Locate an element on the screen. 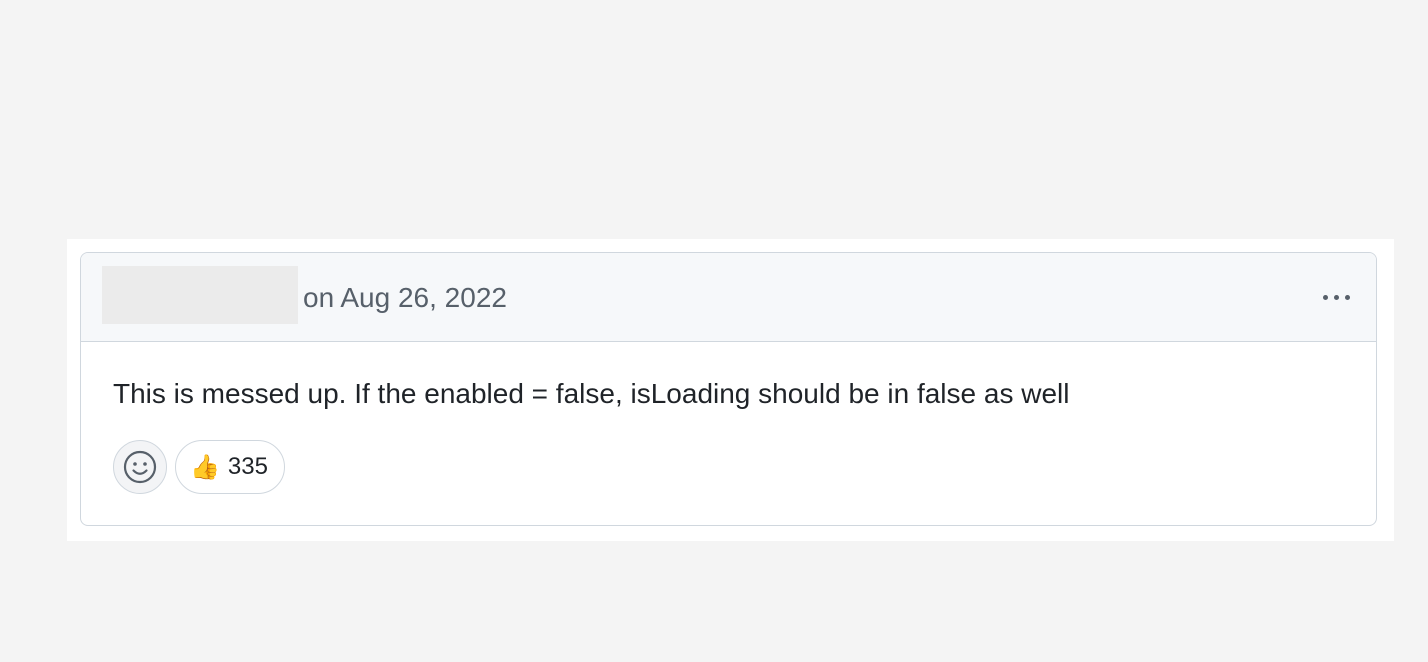 The height and width of the screenshot is (662, 1428). reactions-bar: 👍 335 is located at coordinates (199, 467).